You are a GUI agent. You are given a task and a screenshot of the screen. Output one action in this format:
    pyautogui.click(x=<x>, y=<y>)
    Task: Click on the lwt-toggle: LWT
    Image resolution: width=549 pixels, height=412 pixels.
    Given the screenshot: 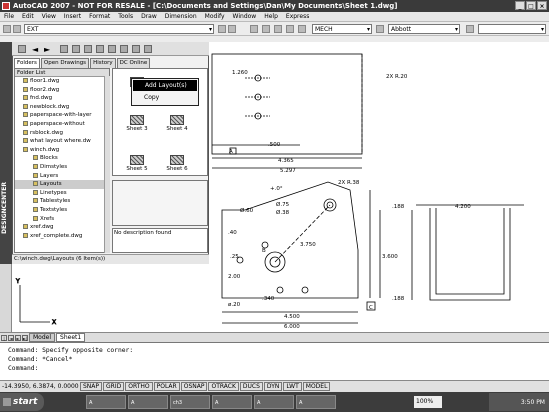 What is the action you would take?
    pyautogui.click(x=292, y=386)
    